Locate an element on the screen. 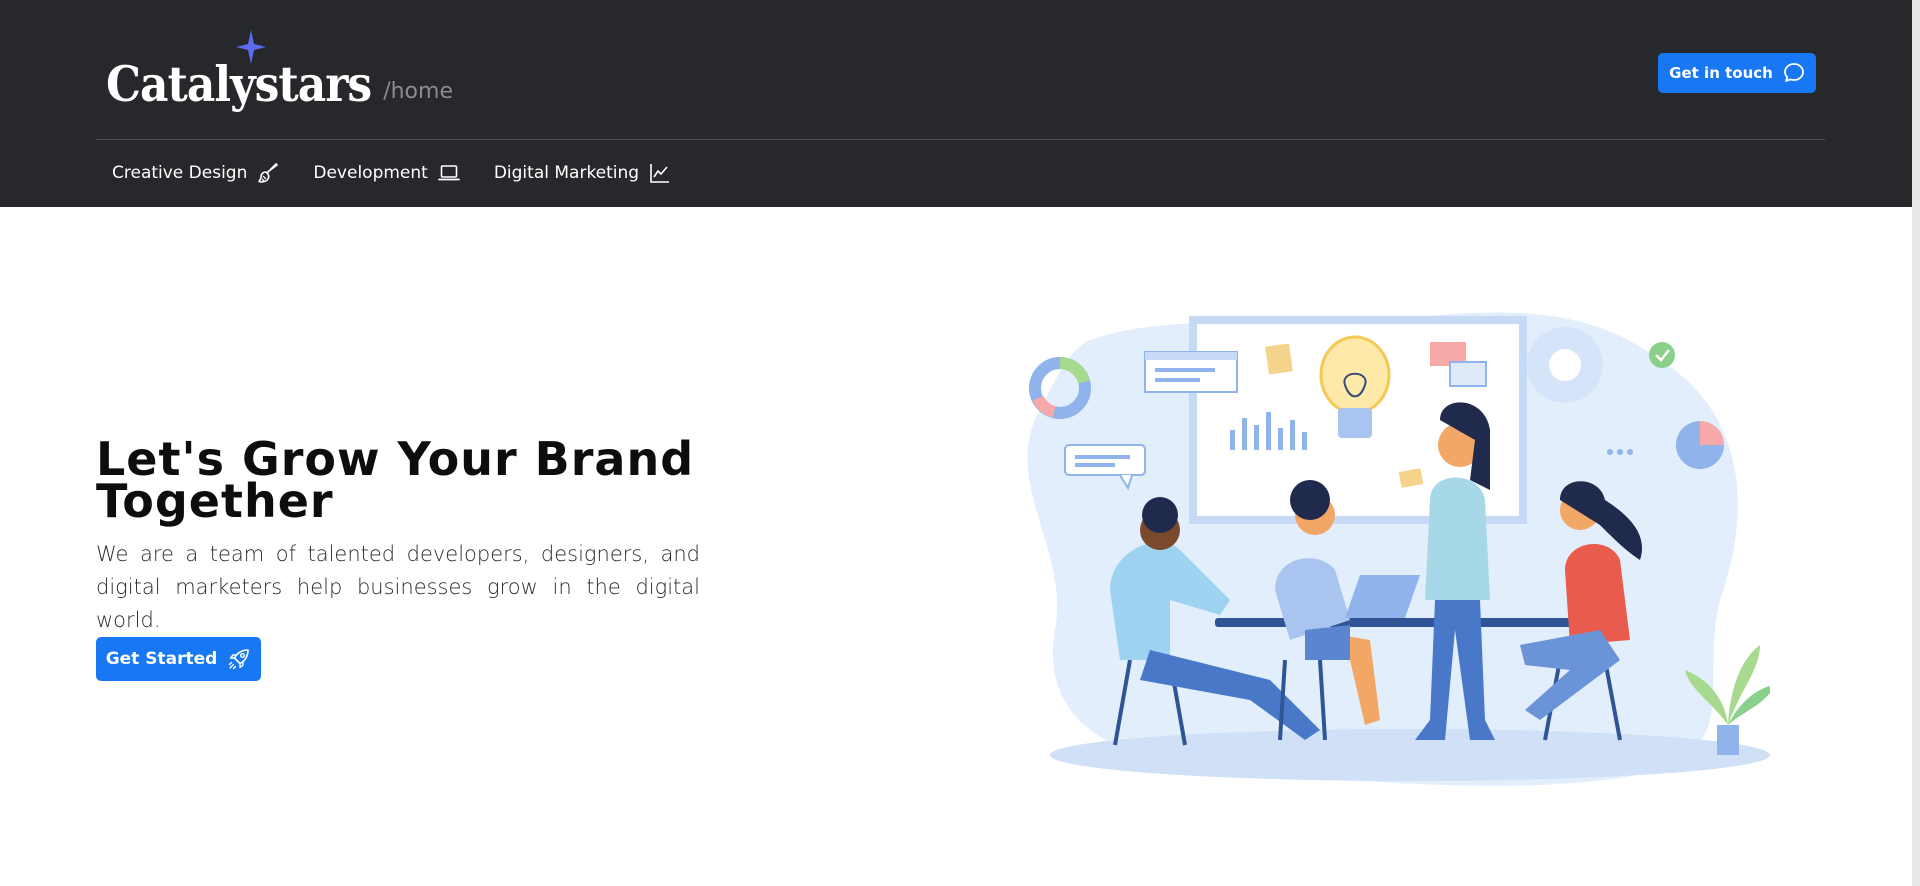 This screenshot has width=1920, height=886. nav-item-label: Digital Marketing is located at coordinates (566, 173).